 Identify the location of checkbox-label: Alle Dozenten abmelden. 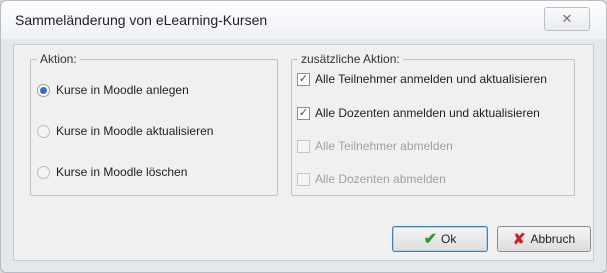
(380, 179).